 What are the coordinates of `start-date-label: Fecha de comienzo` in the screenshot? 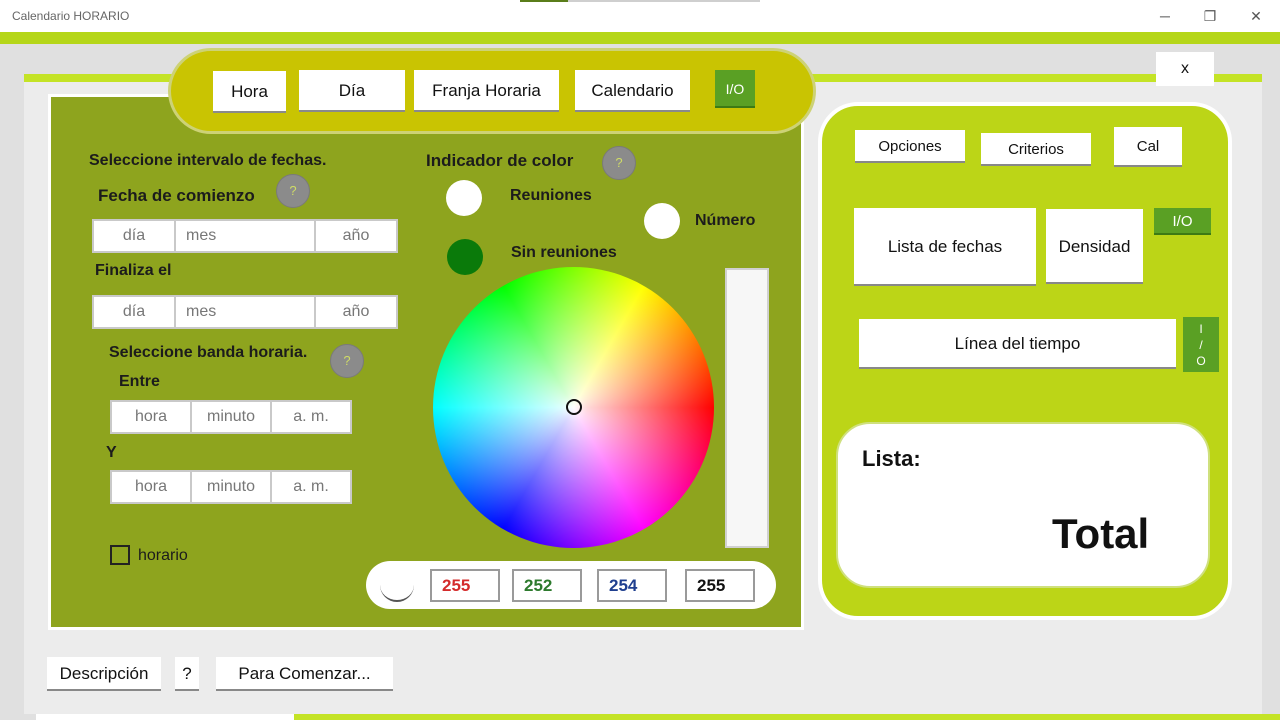 It's located at (176, 195).